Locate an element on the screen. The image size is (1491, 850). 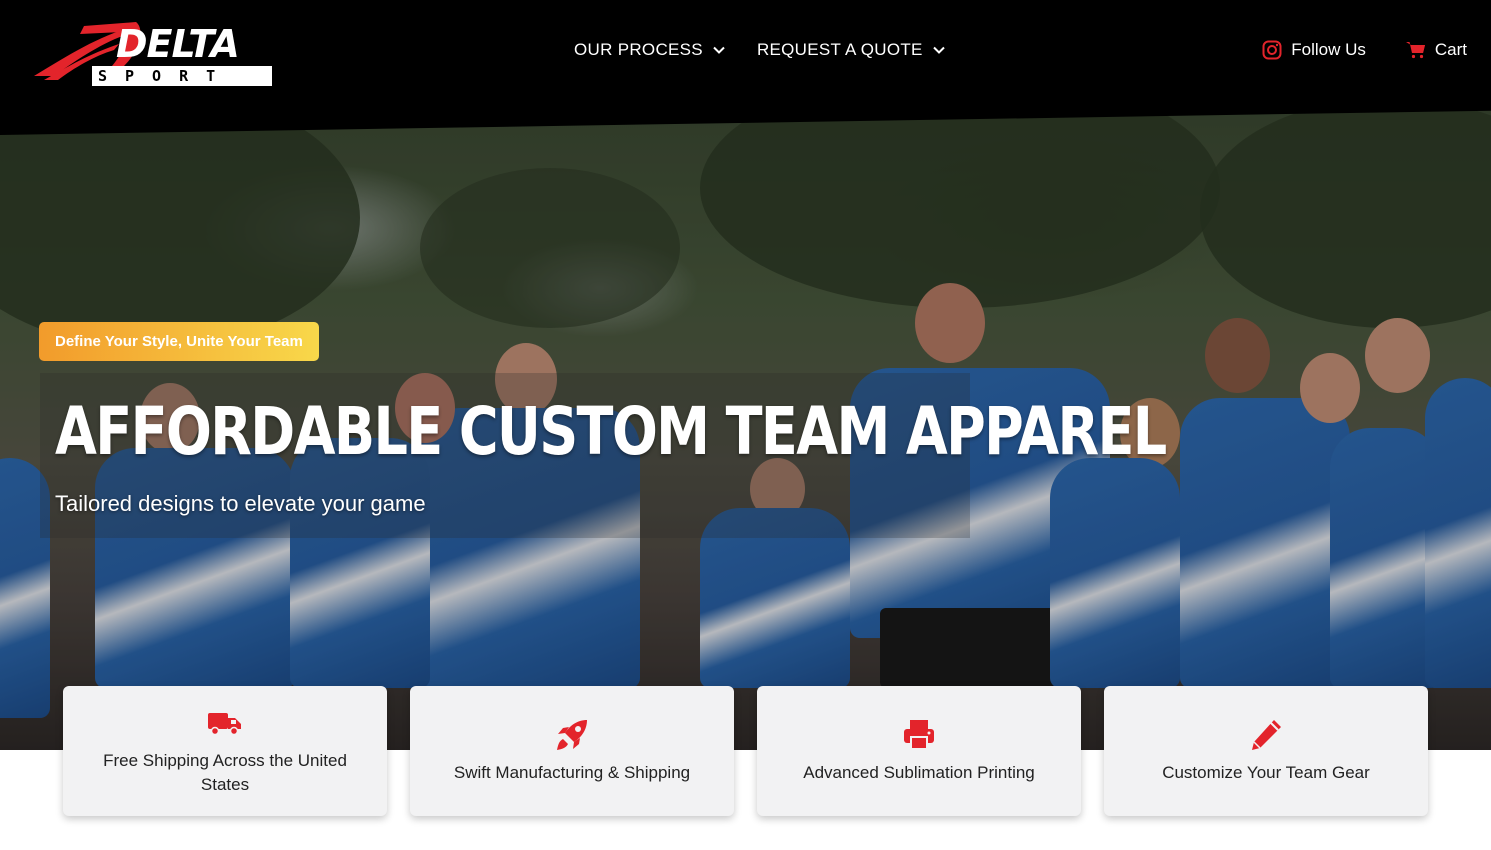
logo-wordmark: DELTA is located at coordinates (178, 44).